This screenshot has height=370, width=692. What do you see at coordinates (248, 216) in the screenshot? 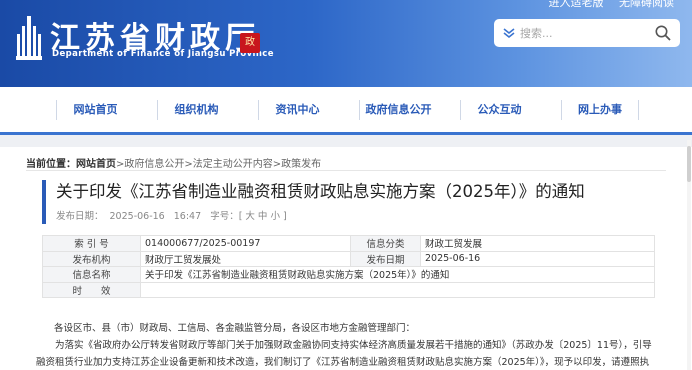
I see `font-size-switcher: 字号：[ 大 中 小 ]` at bounding box center [248, 216].